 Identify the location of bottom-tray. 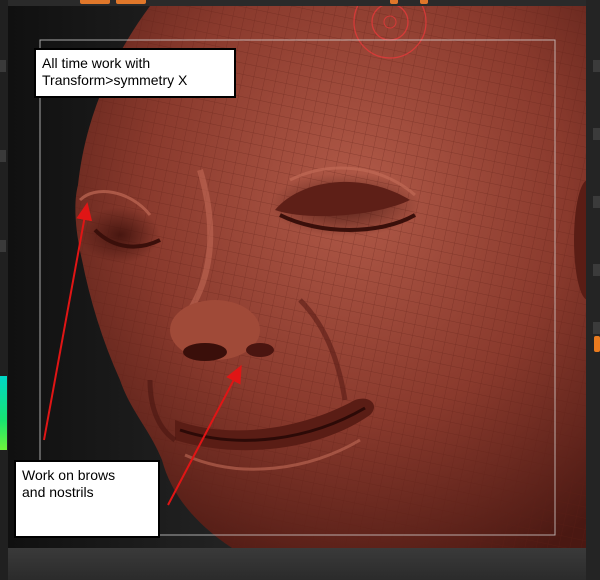
(297, 564).